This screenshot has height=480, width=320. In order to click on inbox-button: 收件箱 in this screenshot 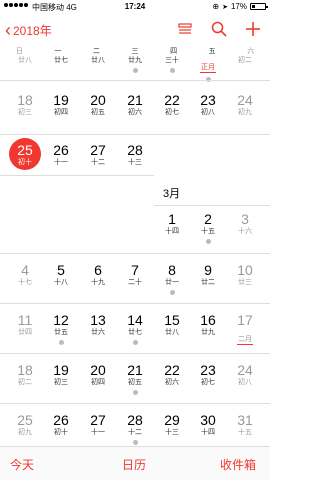, I will do `click(238, 464)`.